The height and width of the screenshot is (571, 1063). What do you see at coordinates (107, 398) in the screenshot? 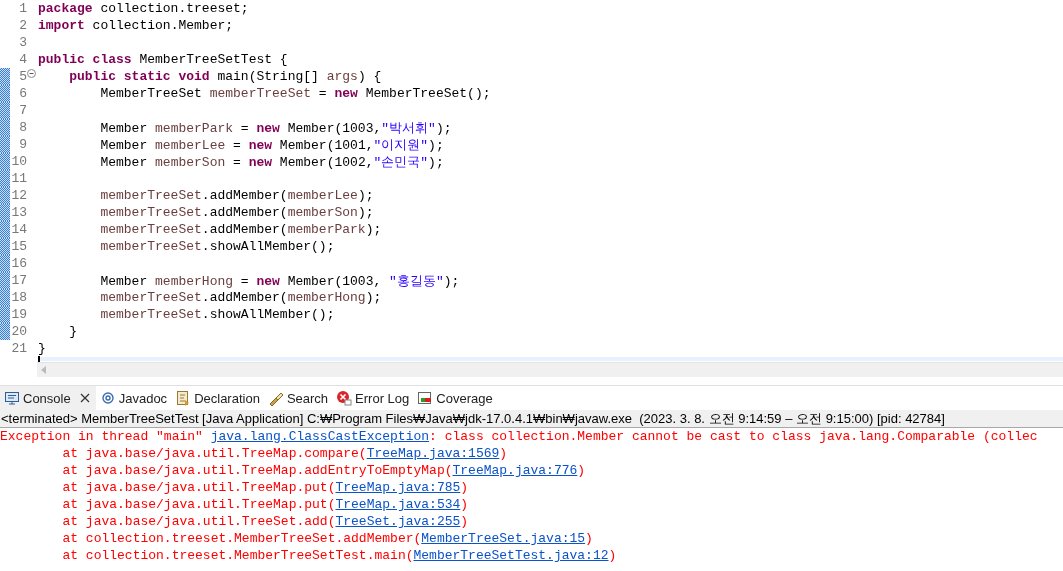
I see `at-sign-icon` at bounding box center [107, 398].